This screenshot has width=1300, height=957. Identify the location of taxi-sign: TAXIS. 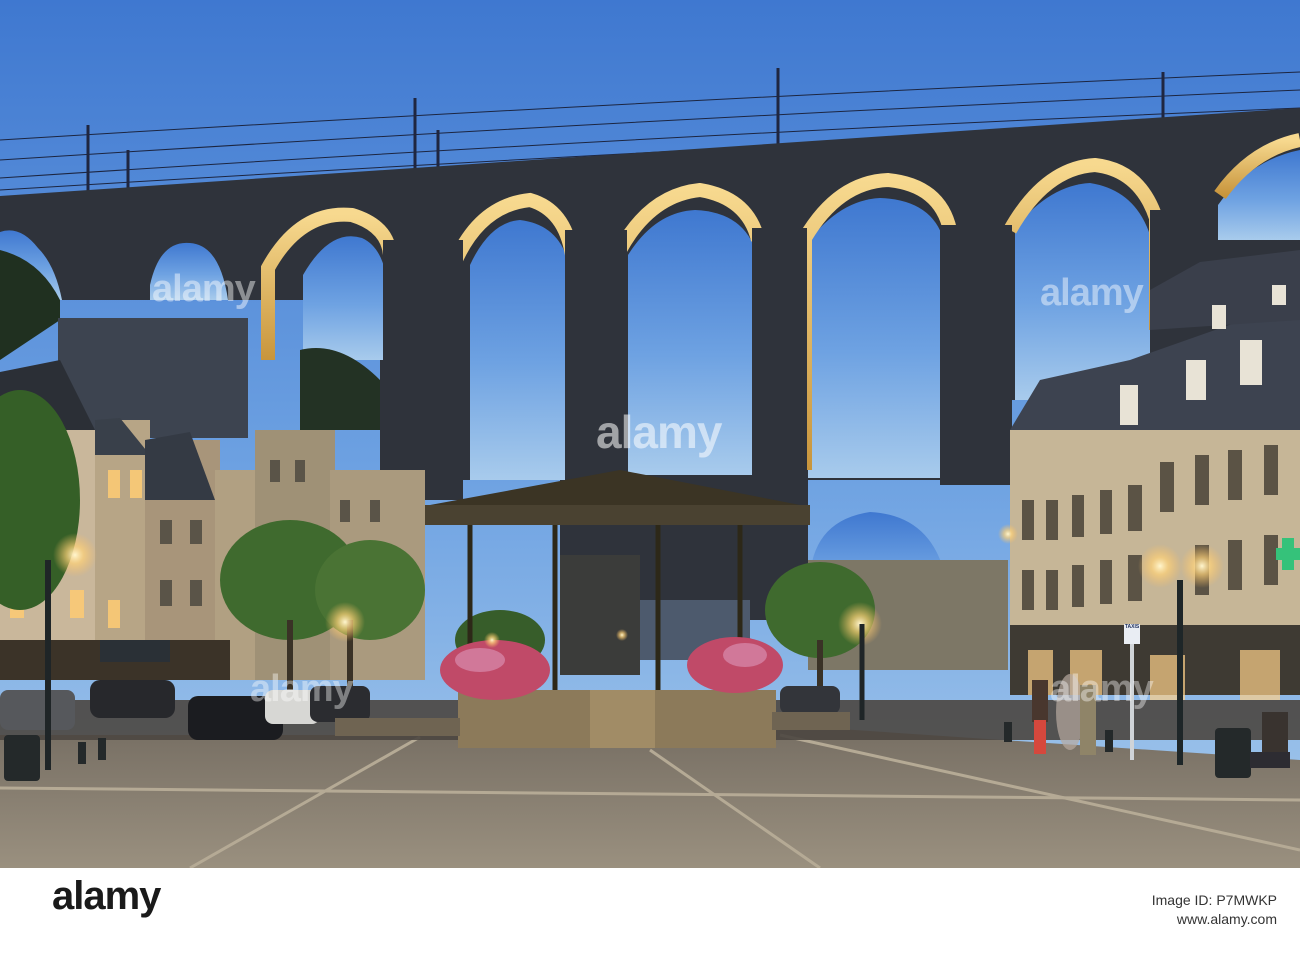
(1132, 634).